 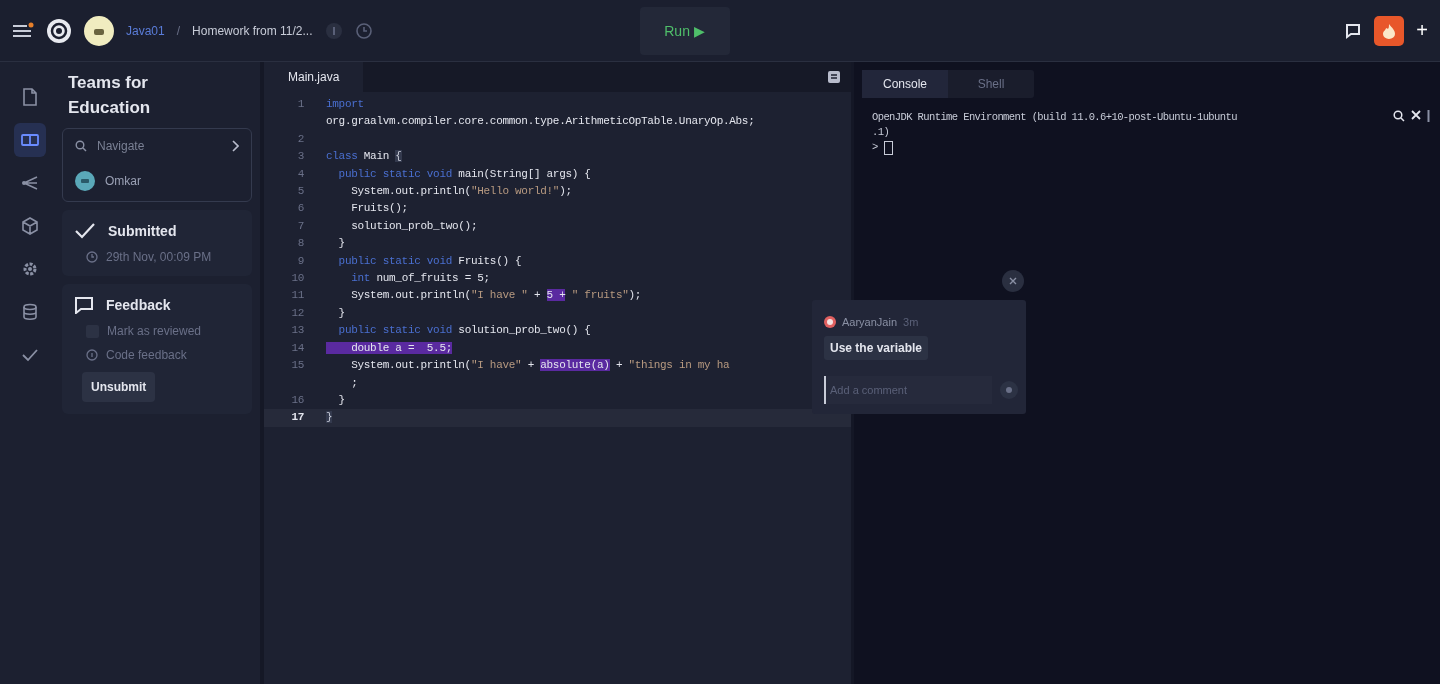 I want to click on line-number: 6, so click(x=300, y=208).